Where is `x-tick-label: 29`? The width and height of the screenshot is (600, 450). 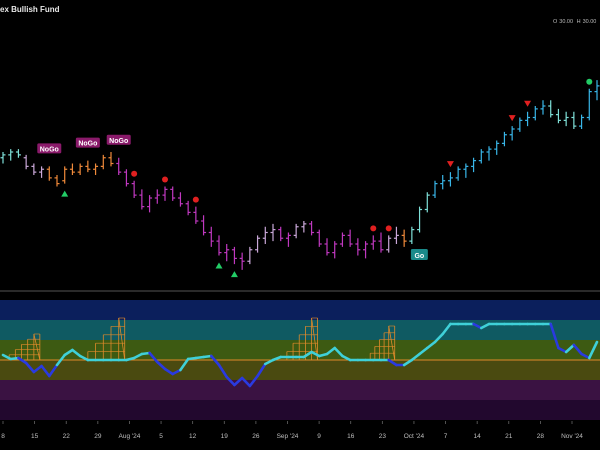
x-tick-label: 29 is located at coordinates (98, 436).